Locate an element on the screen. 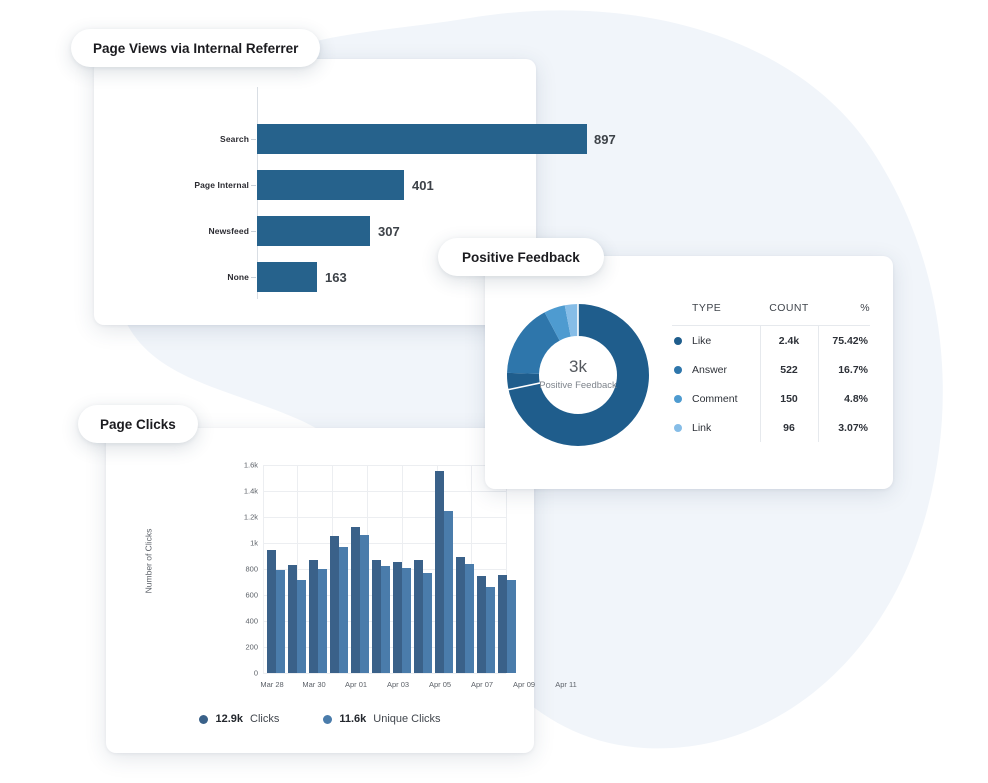  row-percent-cell: 75.42% is located at coordinates (850, 340).